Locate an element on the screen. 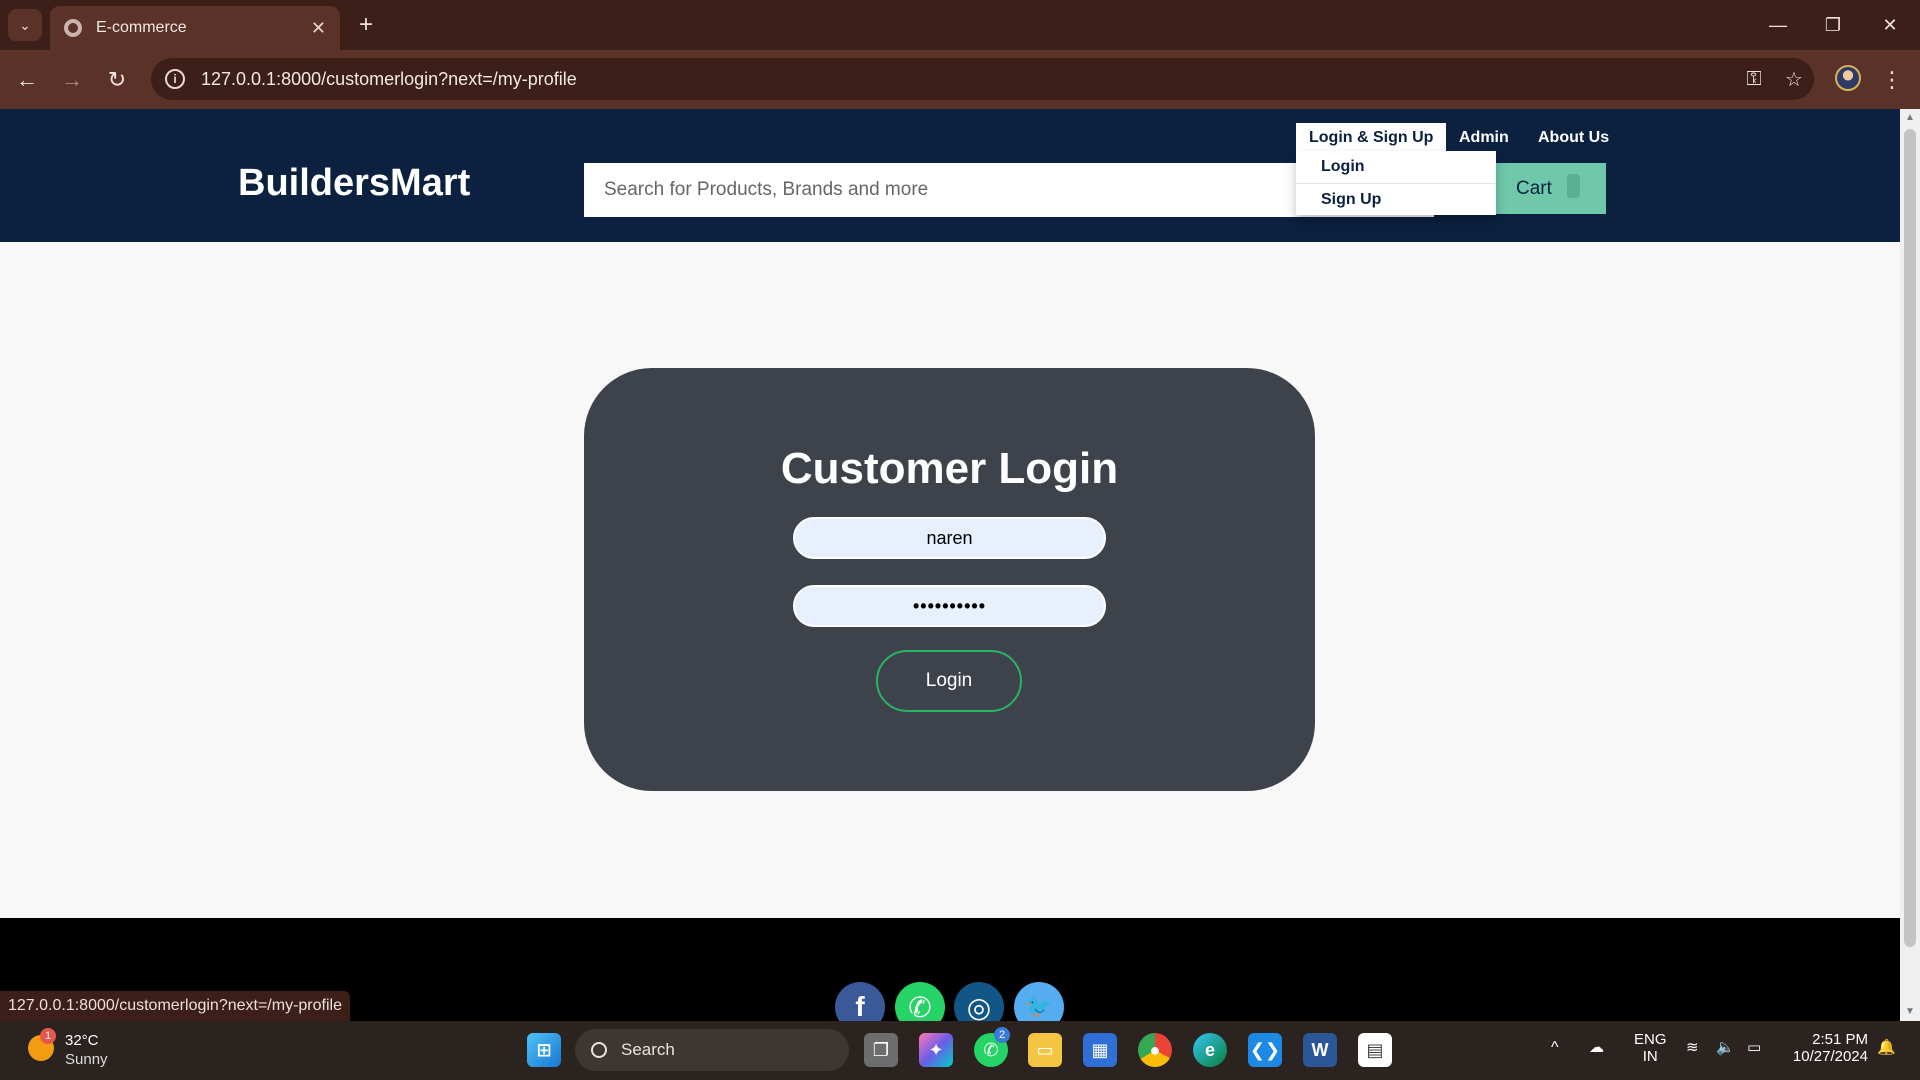 This screenshot has width=1920, height=1080. language-code: ENG is located at coordinates (1650, 1039).